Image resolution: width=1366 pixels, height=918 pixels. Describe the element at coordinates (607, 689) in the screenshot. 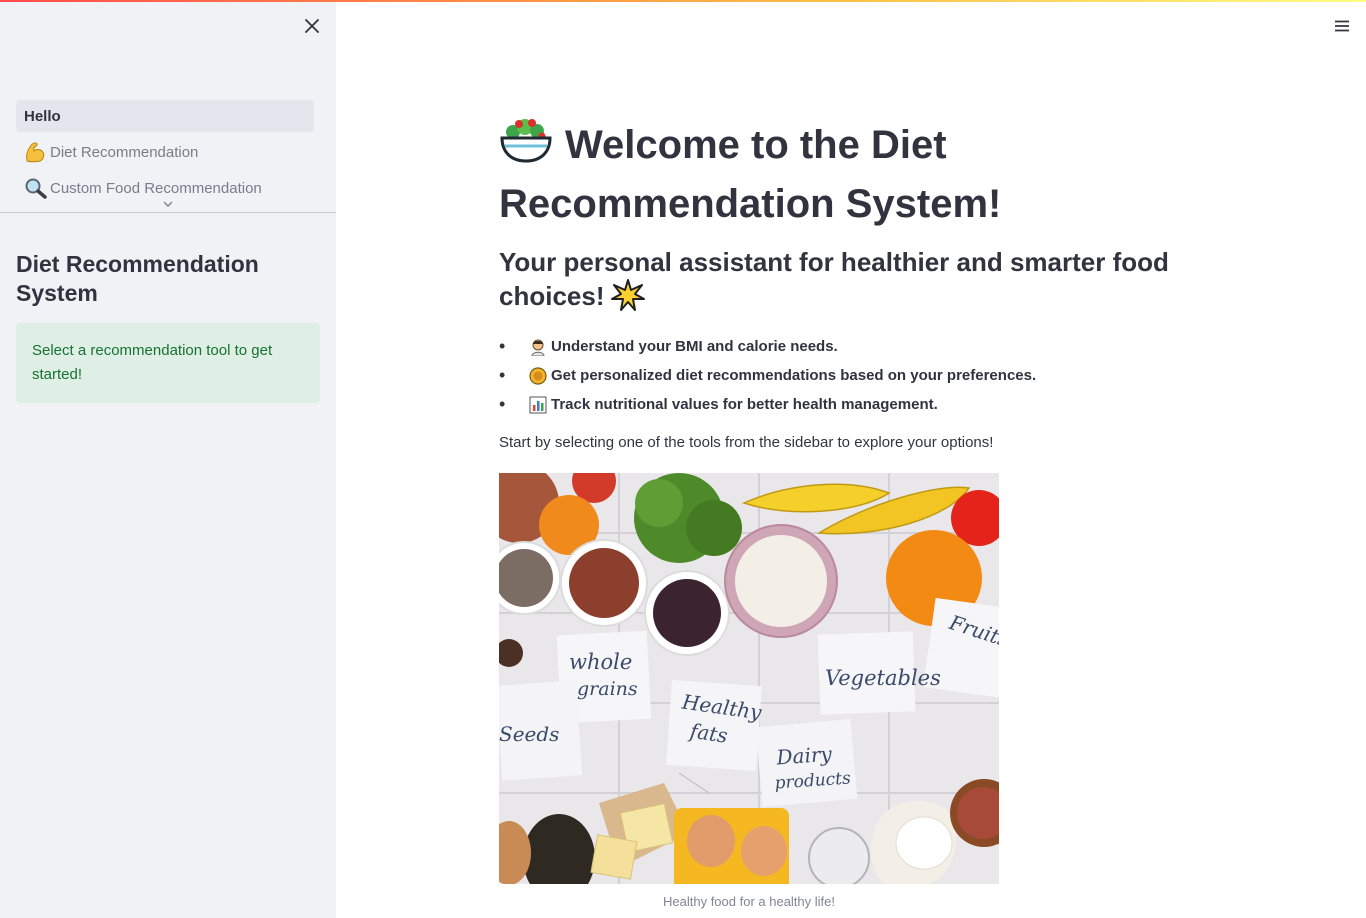

I see `whole-grains-label: grains` at that location.